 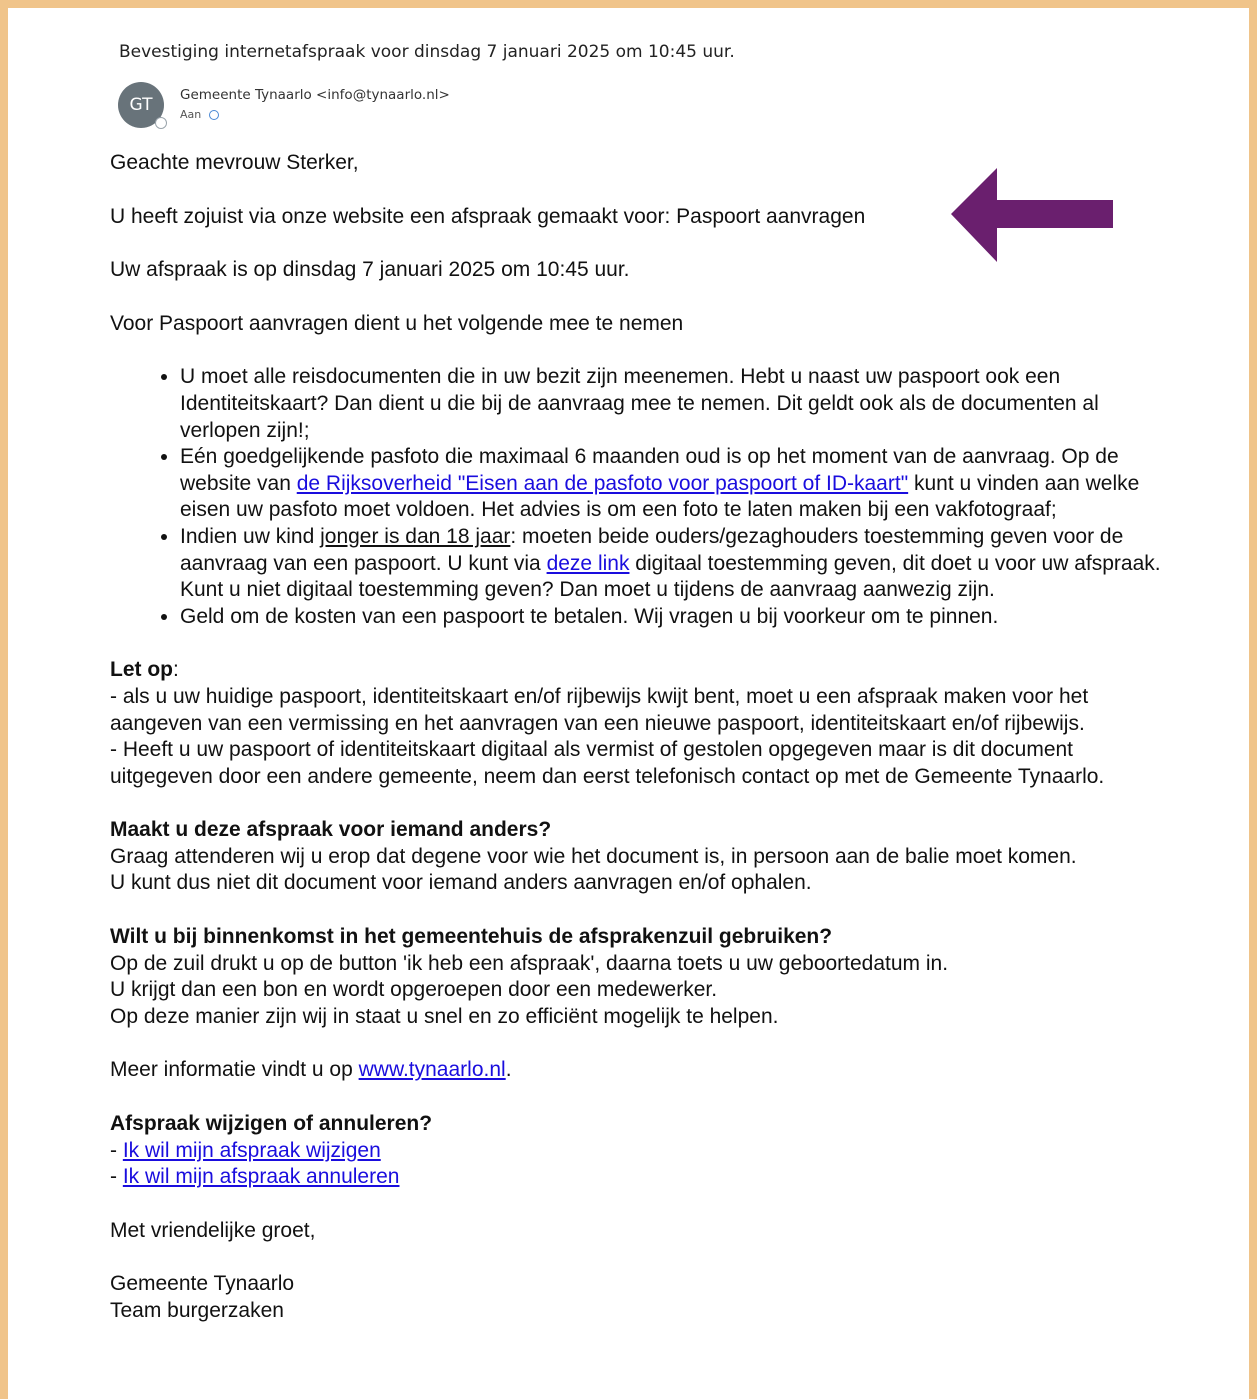 What do you see at coordinates (191, 114) in the screenshot?
I see `to-label: Aan` at bounding box center [191, 114].